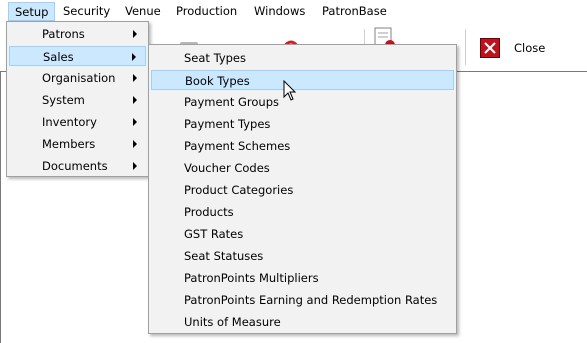  What do you see at coordinates (465, 47) in the screenshot?
I see `toolbar-separator` at bounding box center [465, 47].